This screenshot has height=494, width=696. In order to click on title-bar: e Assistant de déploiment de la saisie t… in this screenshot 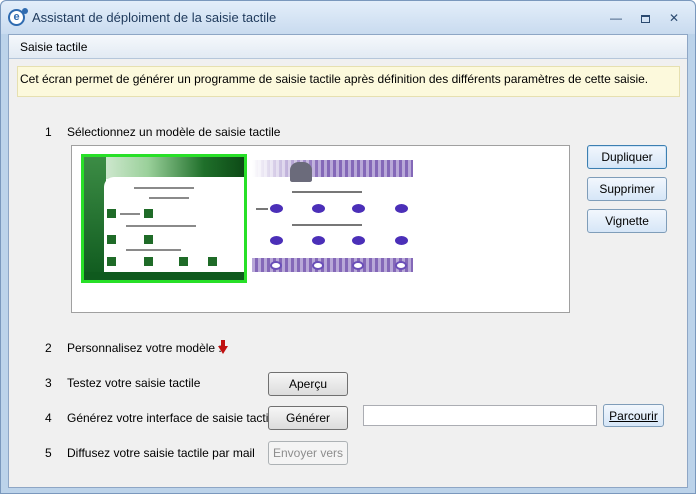, I will do `click(348, 17)`.